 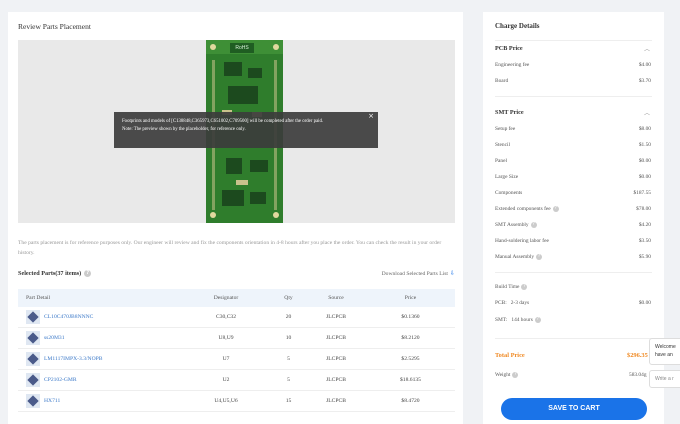 I want to click on qty-cell: 15, so click(x=288, y=401).